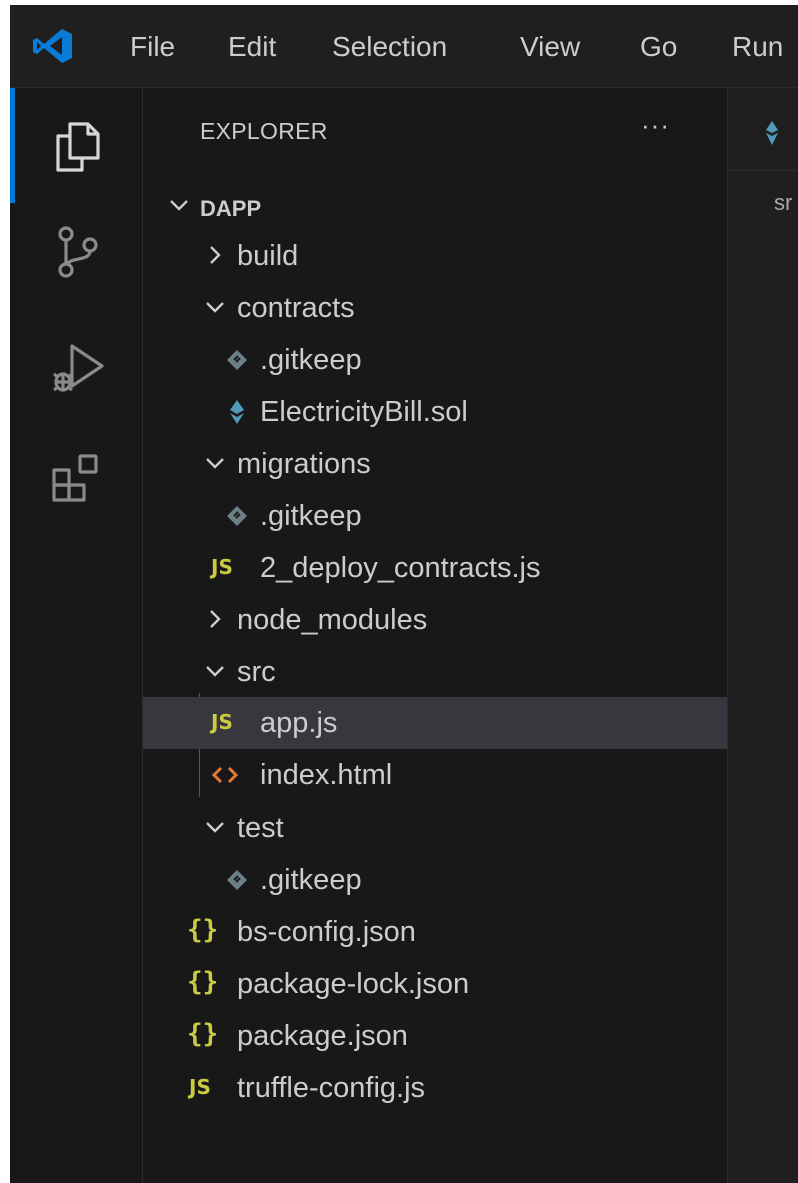 The height and width of the screenshot is (1183, 798). I want to click on source-control-icon, so click(77, 252).